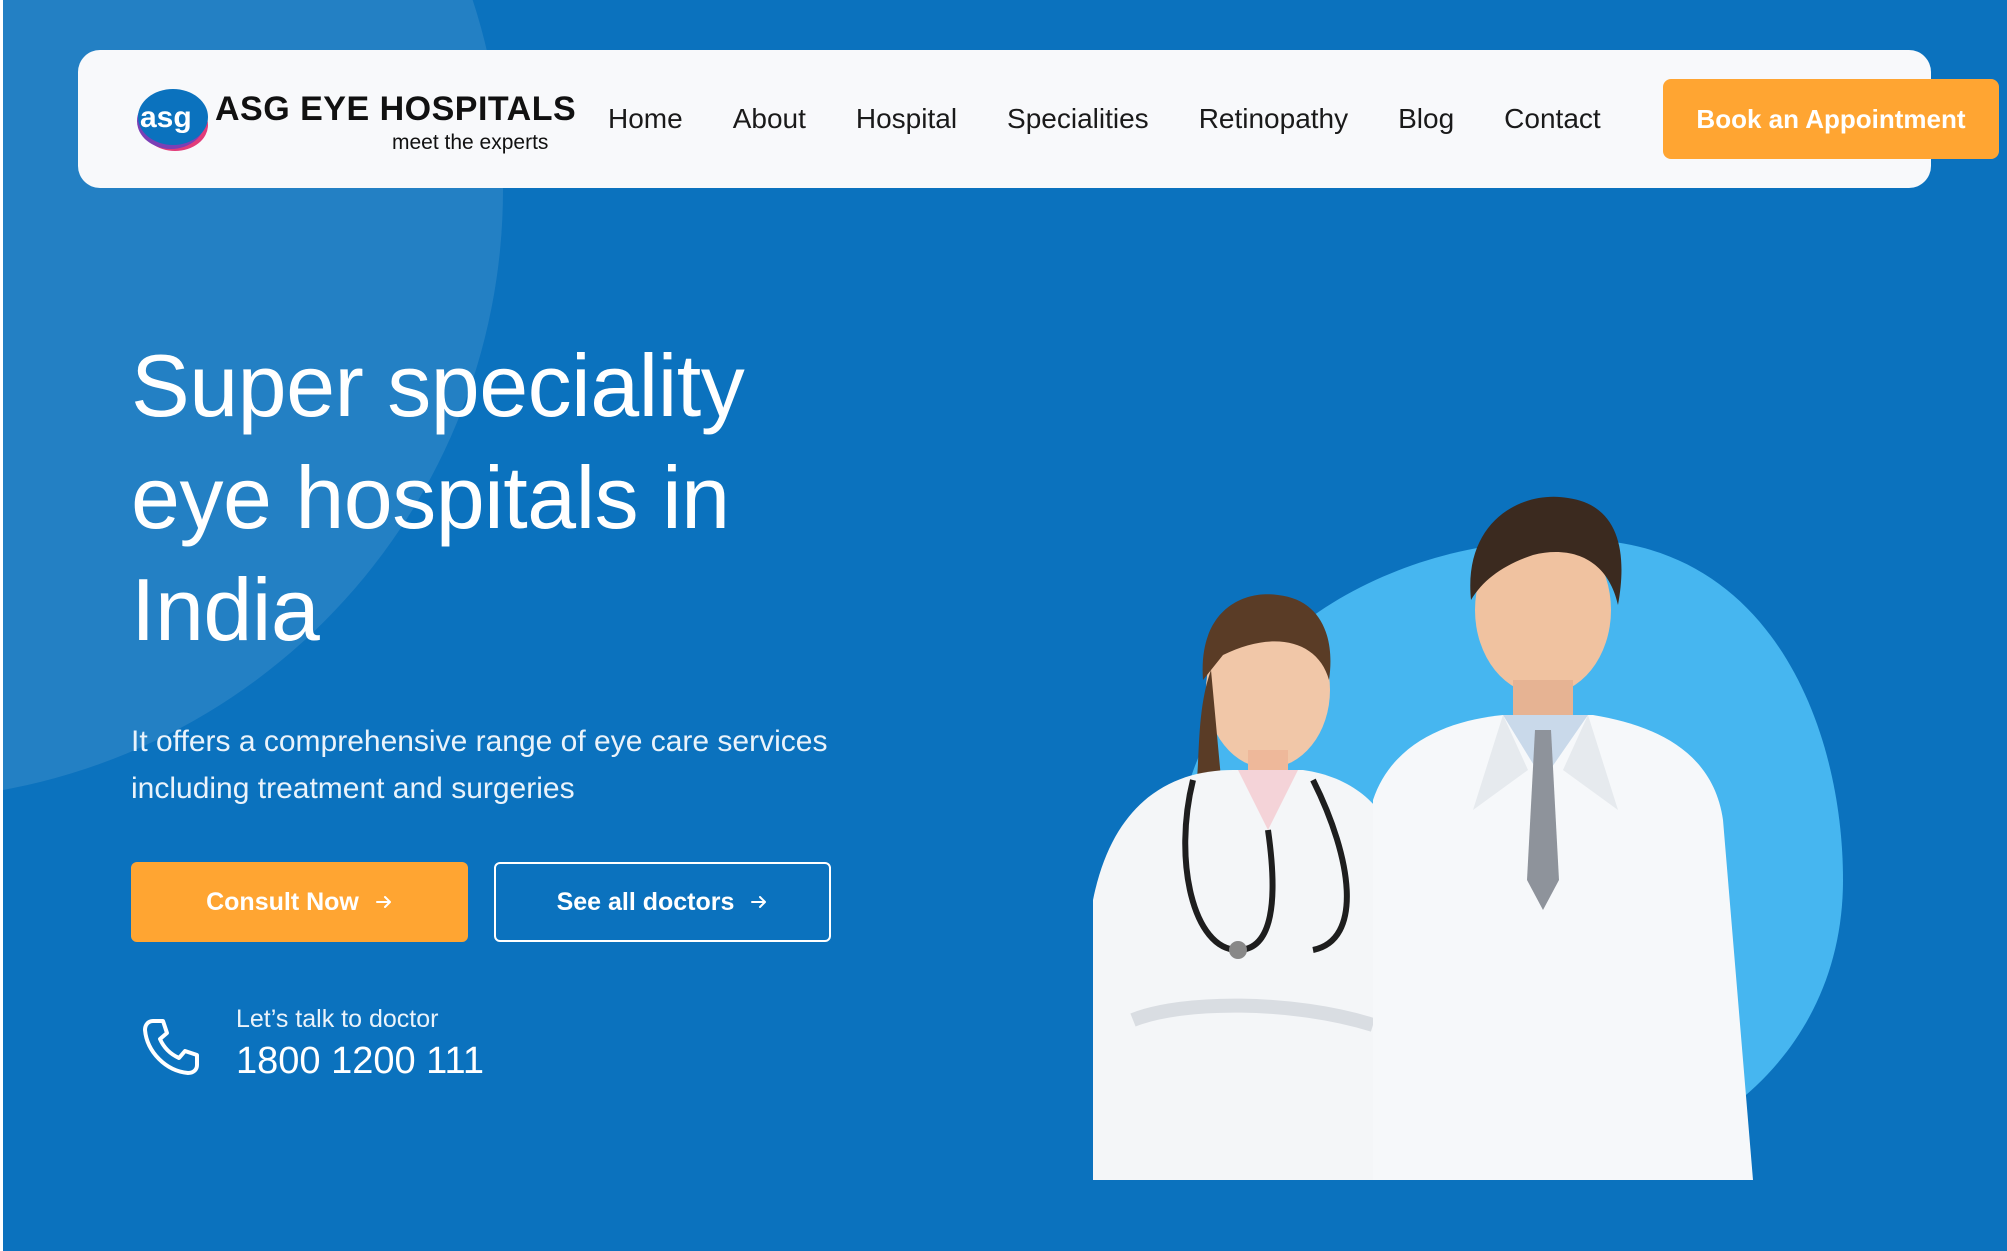  What do you see at coordinates (353, 788) in the screenshot?
I see `description-line: including treatment and surgeries` at bounding box center [353, 788].